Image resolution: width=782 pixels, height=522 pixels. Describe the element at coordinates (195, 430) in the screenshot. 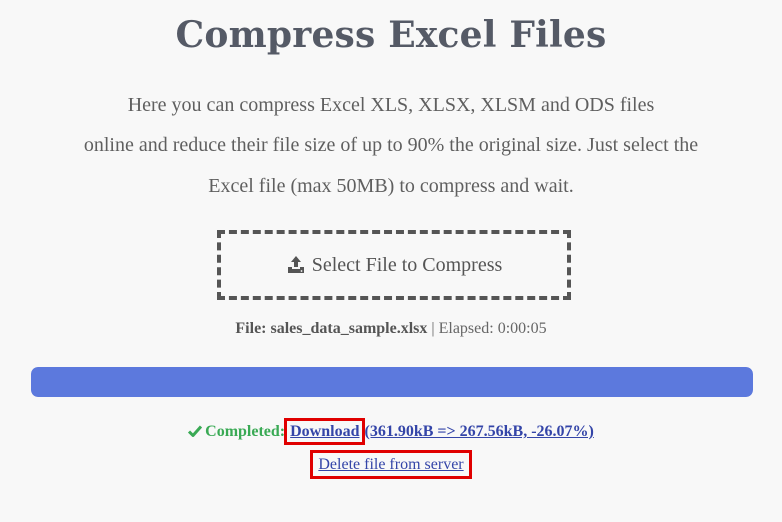

I see `check-icon` at that location.